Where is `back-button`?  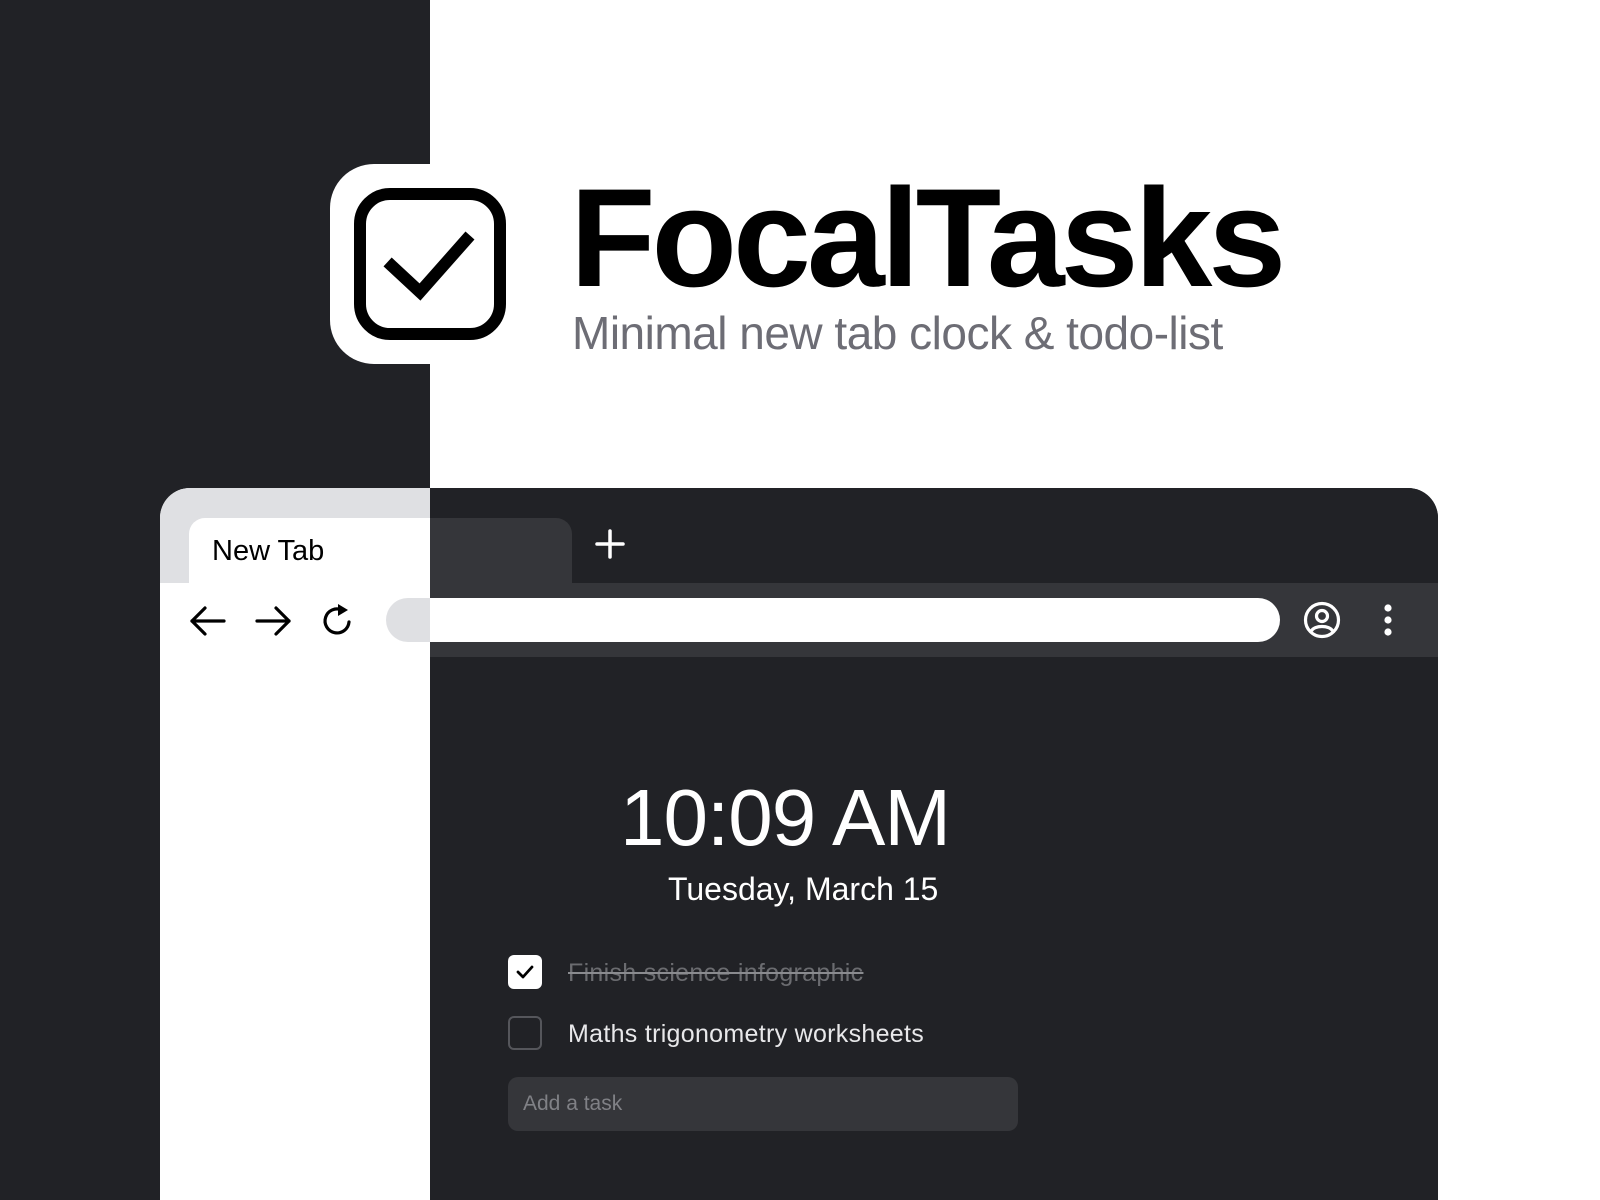 back-button is located at coordinates (208, 621).